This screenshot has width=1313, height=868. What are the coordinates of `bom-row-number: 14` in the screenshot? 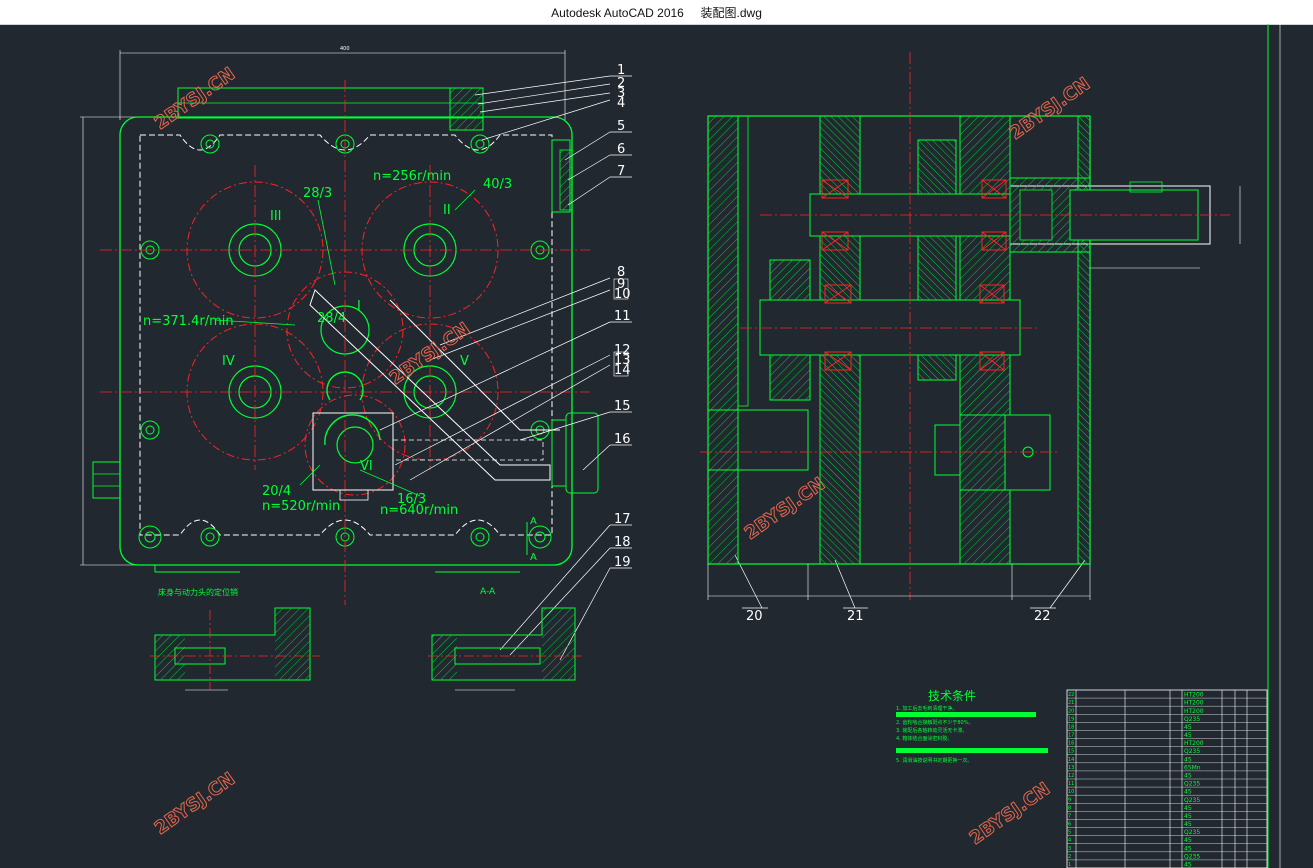 It's located at (1071, 760).